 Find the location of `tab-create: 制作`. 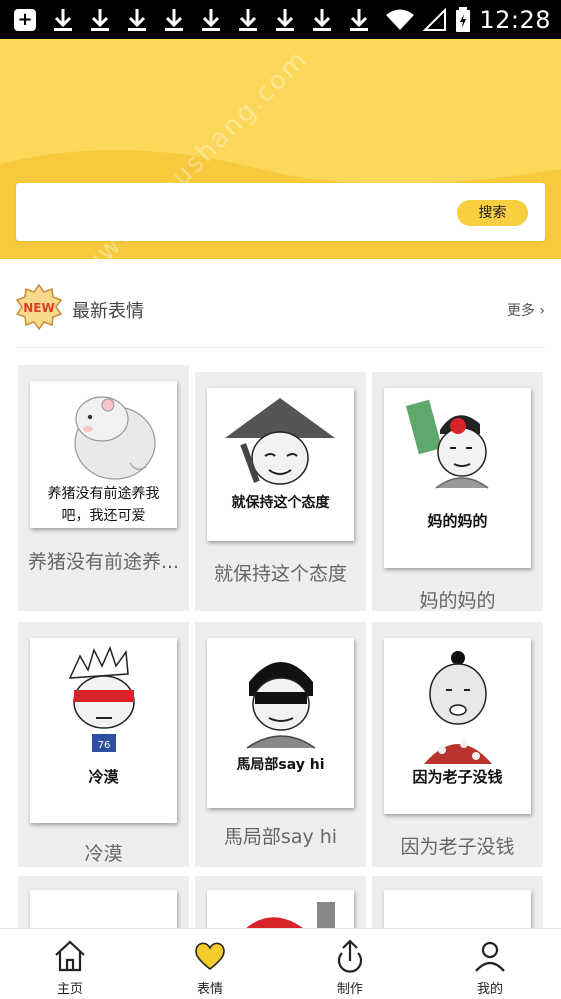

tab-create: 制作 is located at coordinates (350, 964).